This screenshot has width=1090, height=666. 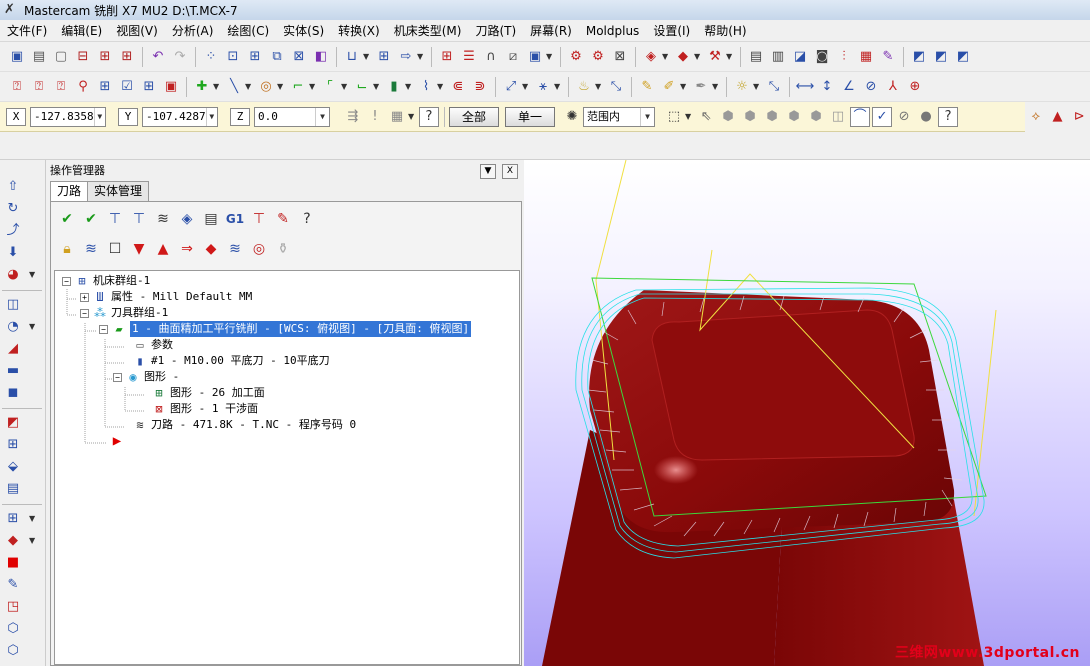 I want to click on select-solid-icon: ⧉, so click(x=277, y=57).